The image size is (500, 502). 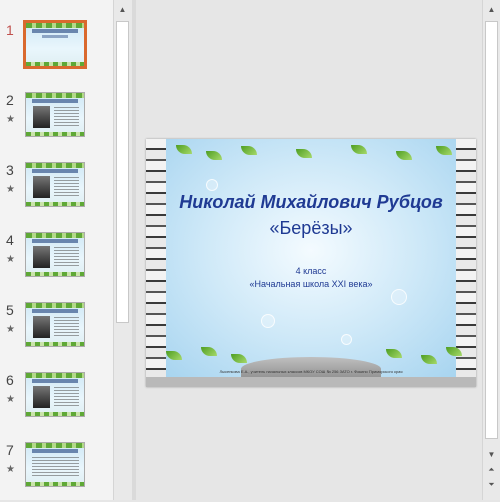 I want to click on main-scrollbar-thumb, so click(x=491, y=230).